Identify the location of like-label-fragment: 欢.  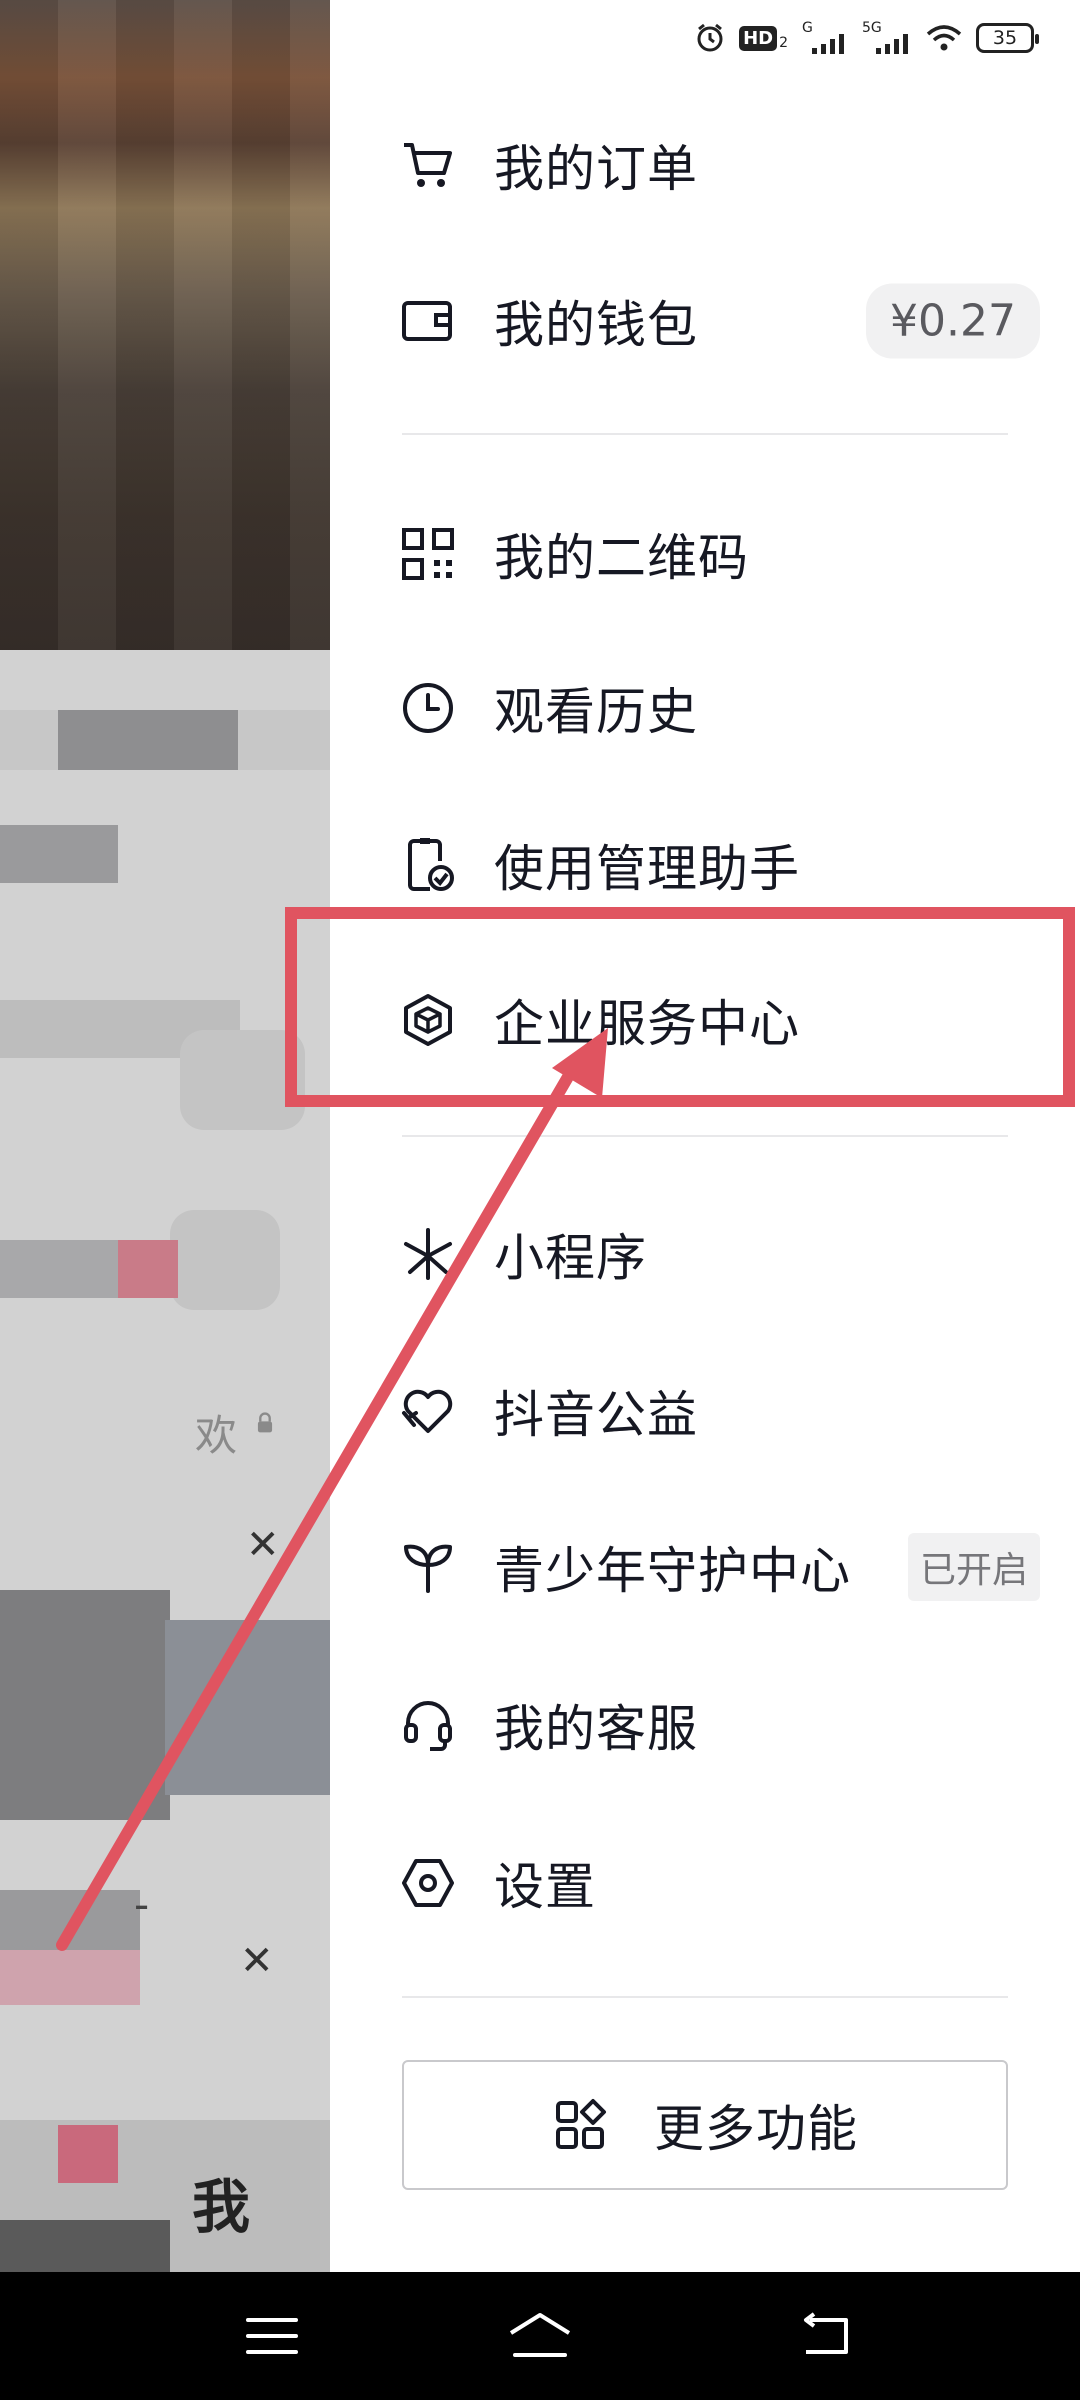
(216, 1435).